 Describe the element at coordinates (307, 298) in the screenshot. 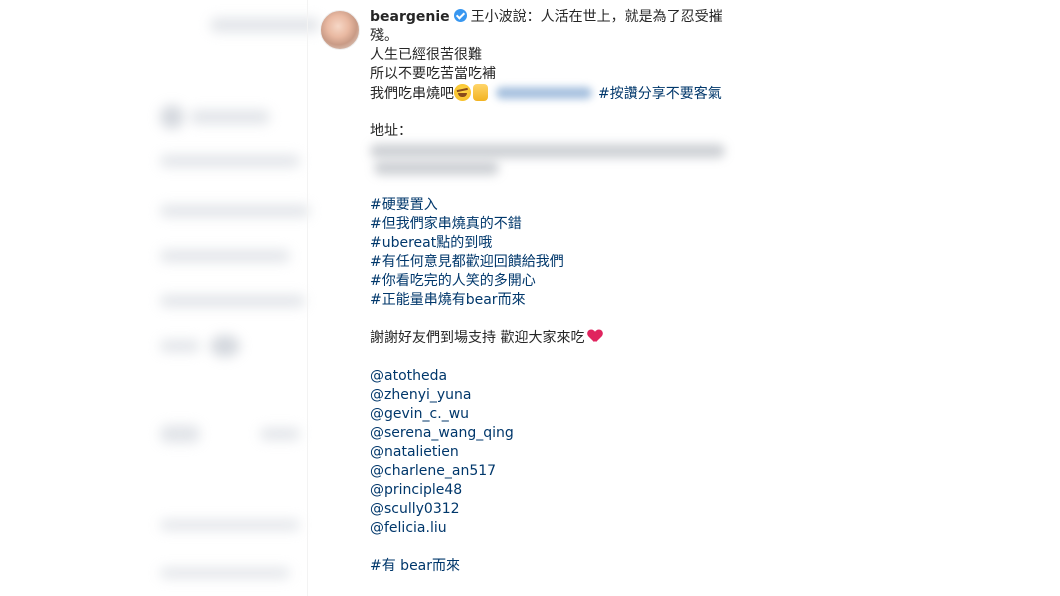

I see `column-divider` at that location.